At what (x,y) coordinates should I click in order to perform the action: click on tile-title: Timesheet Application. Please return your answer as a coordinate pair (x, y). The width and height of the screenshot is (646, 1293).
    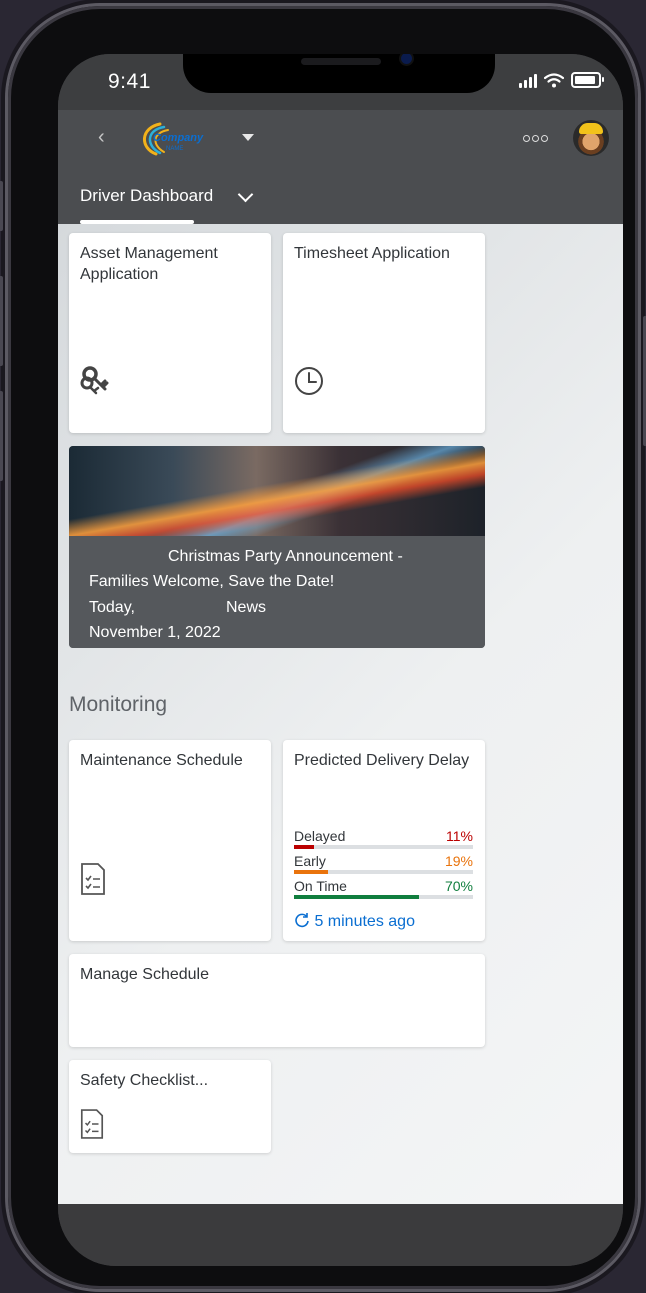
    Looking at the image, I should click on (372, 253).